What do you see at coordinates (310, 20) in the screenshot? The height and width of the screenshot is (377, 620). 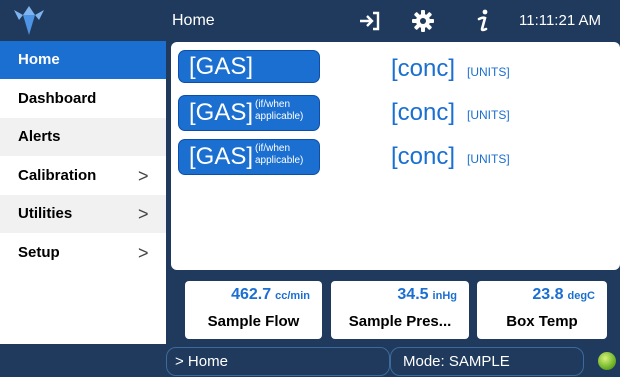 I see `top-bar: Home 11:11:21 AM` at bounding box center [310, 20].